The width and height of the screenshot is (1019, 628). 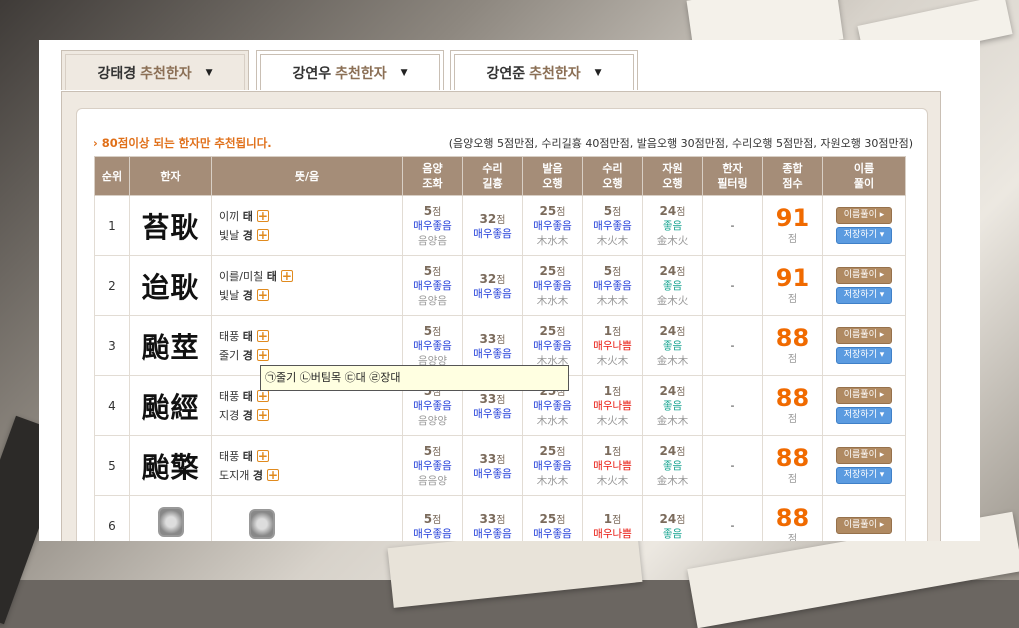 I want to click on element-text: 木木木, so click(x=612, y=301).